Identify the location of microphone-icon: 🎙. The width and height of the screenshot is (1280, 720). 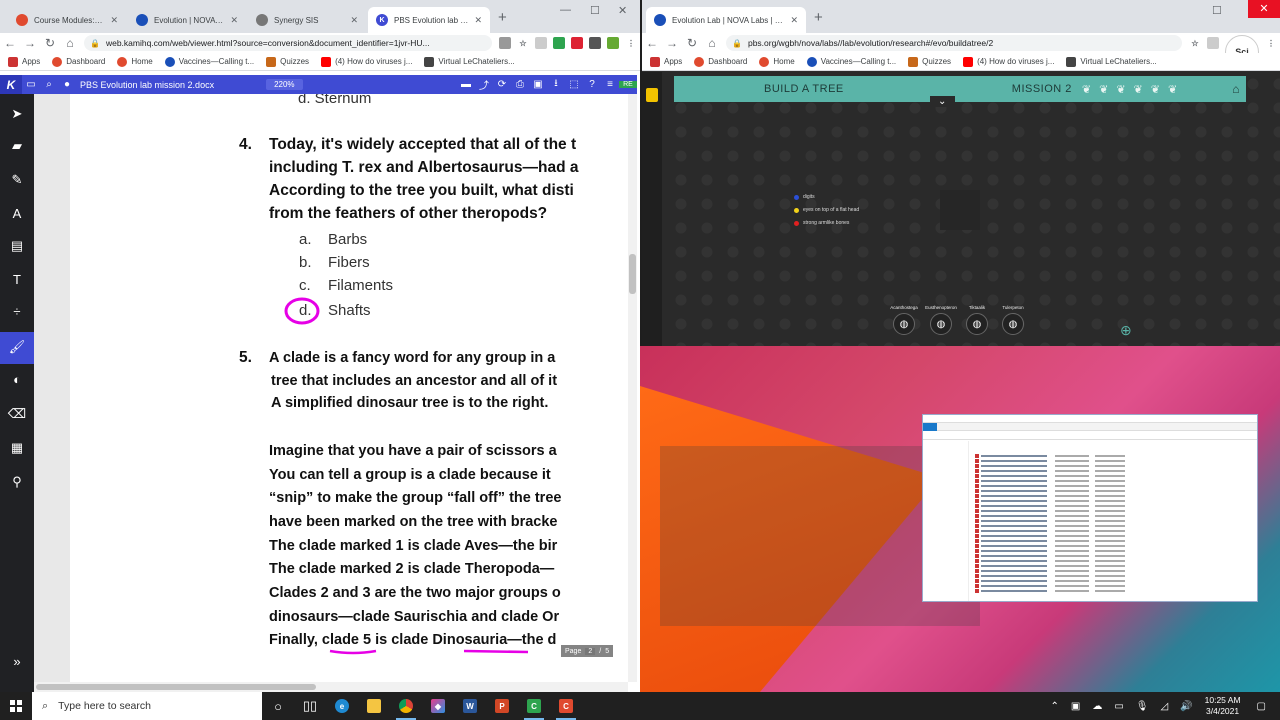
(1142, 706).